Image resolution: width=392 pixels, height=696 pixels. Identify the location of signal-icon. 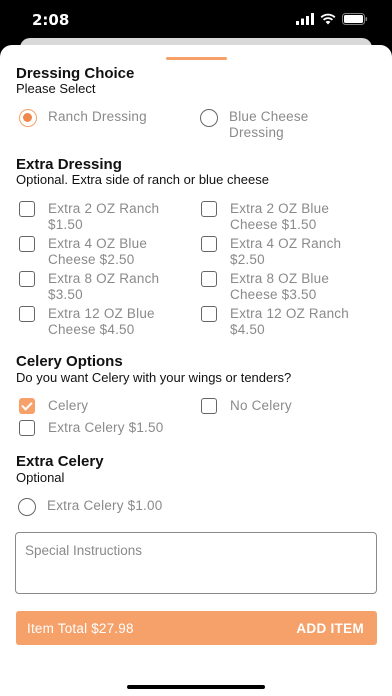
(305, 19).